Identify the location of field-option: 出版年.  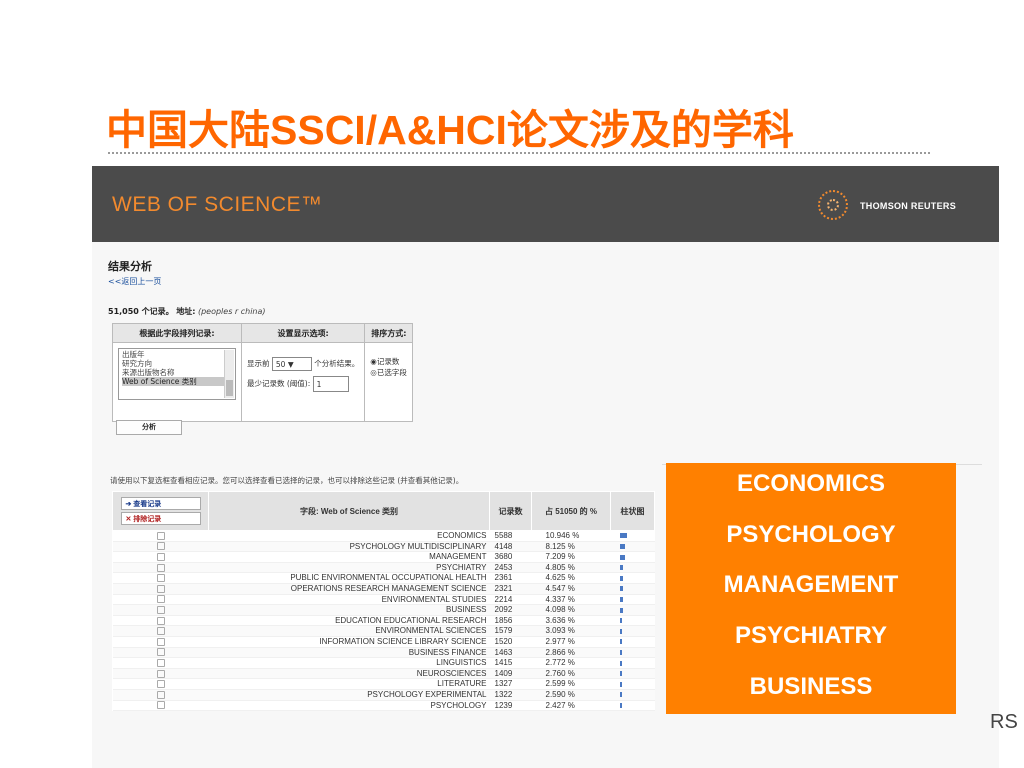
(177, 354).